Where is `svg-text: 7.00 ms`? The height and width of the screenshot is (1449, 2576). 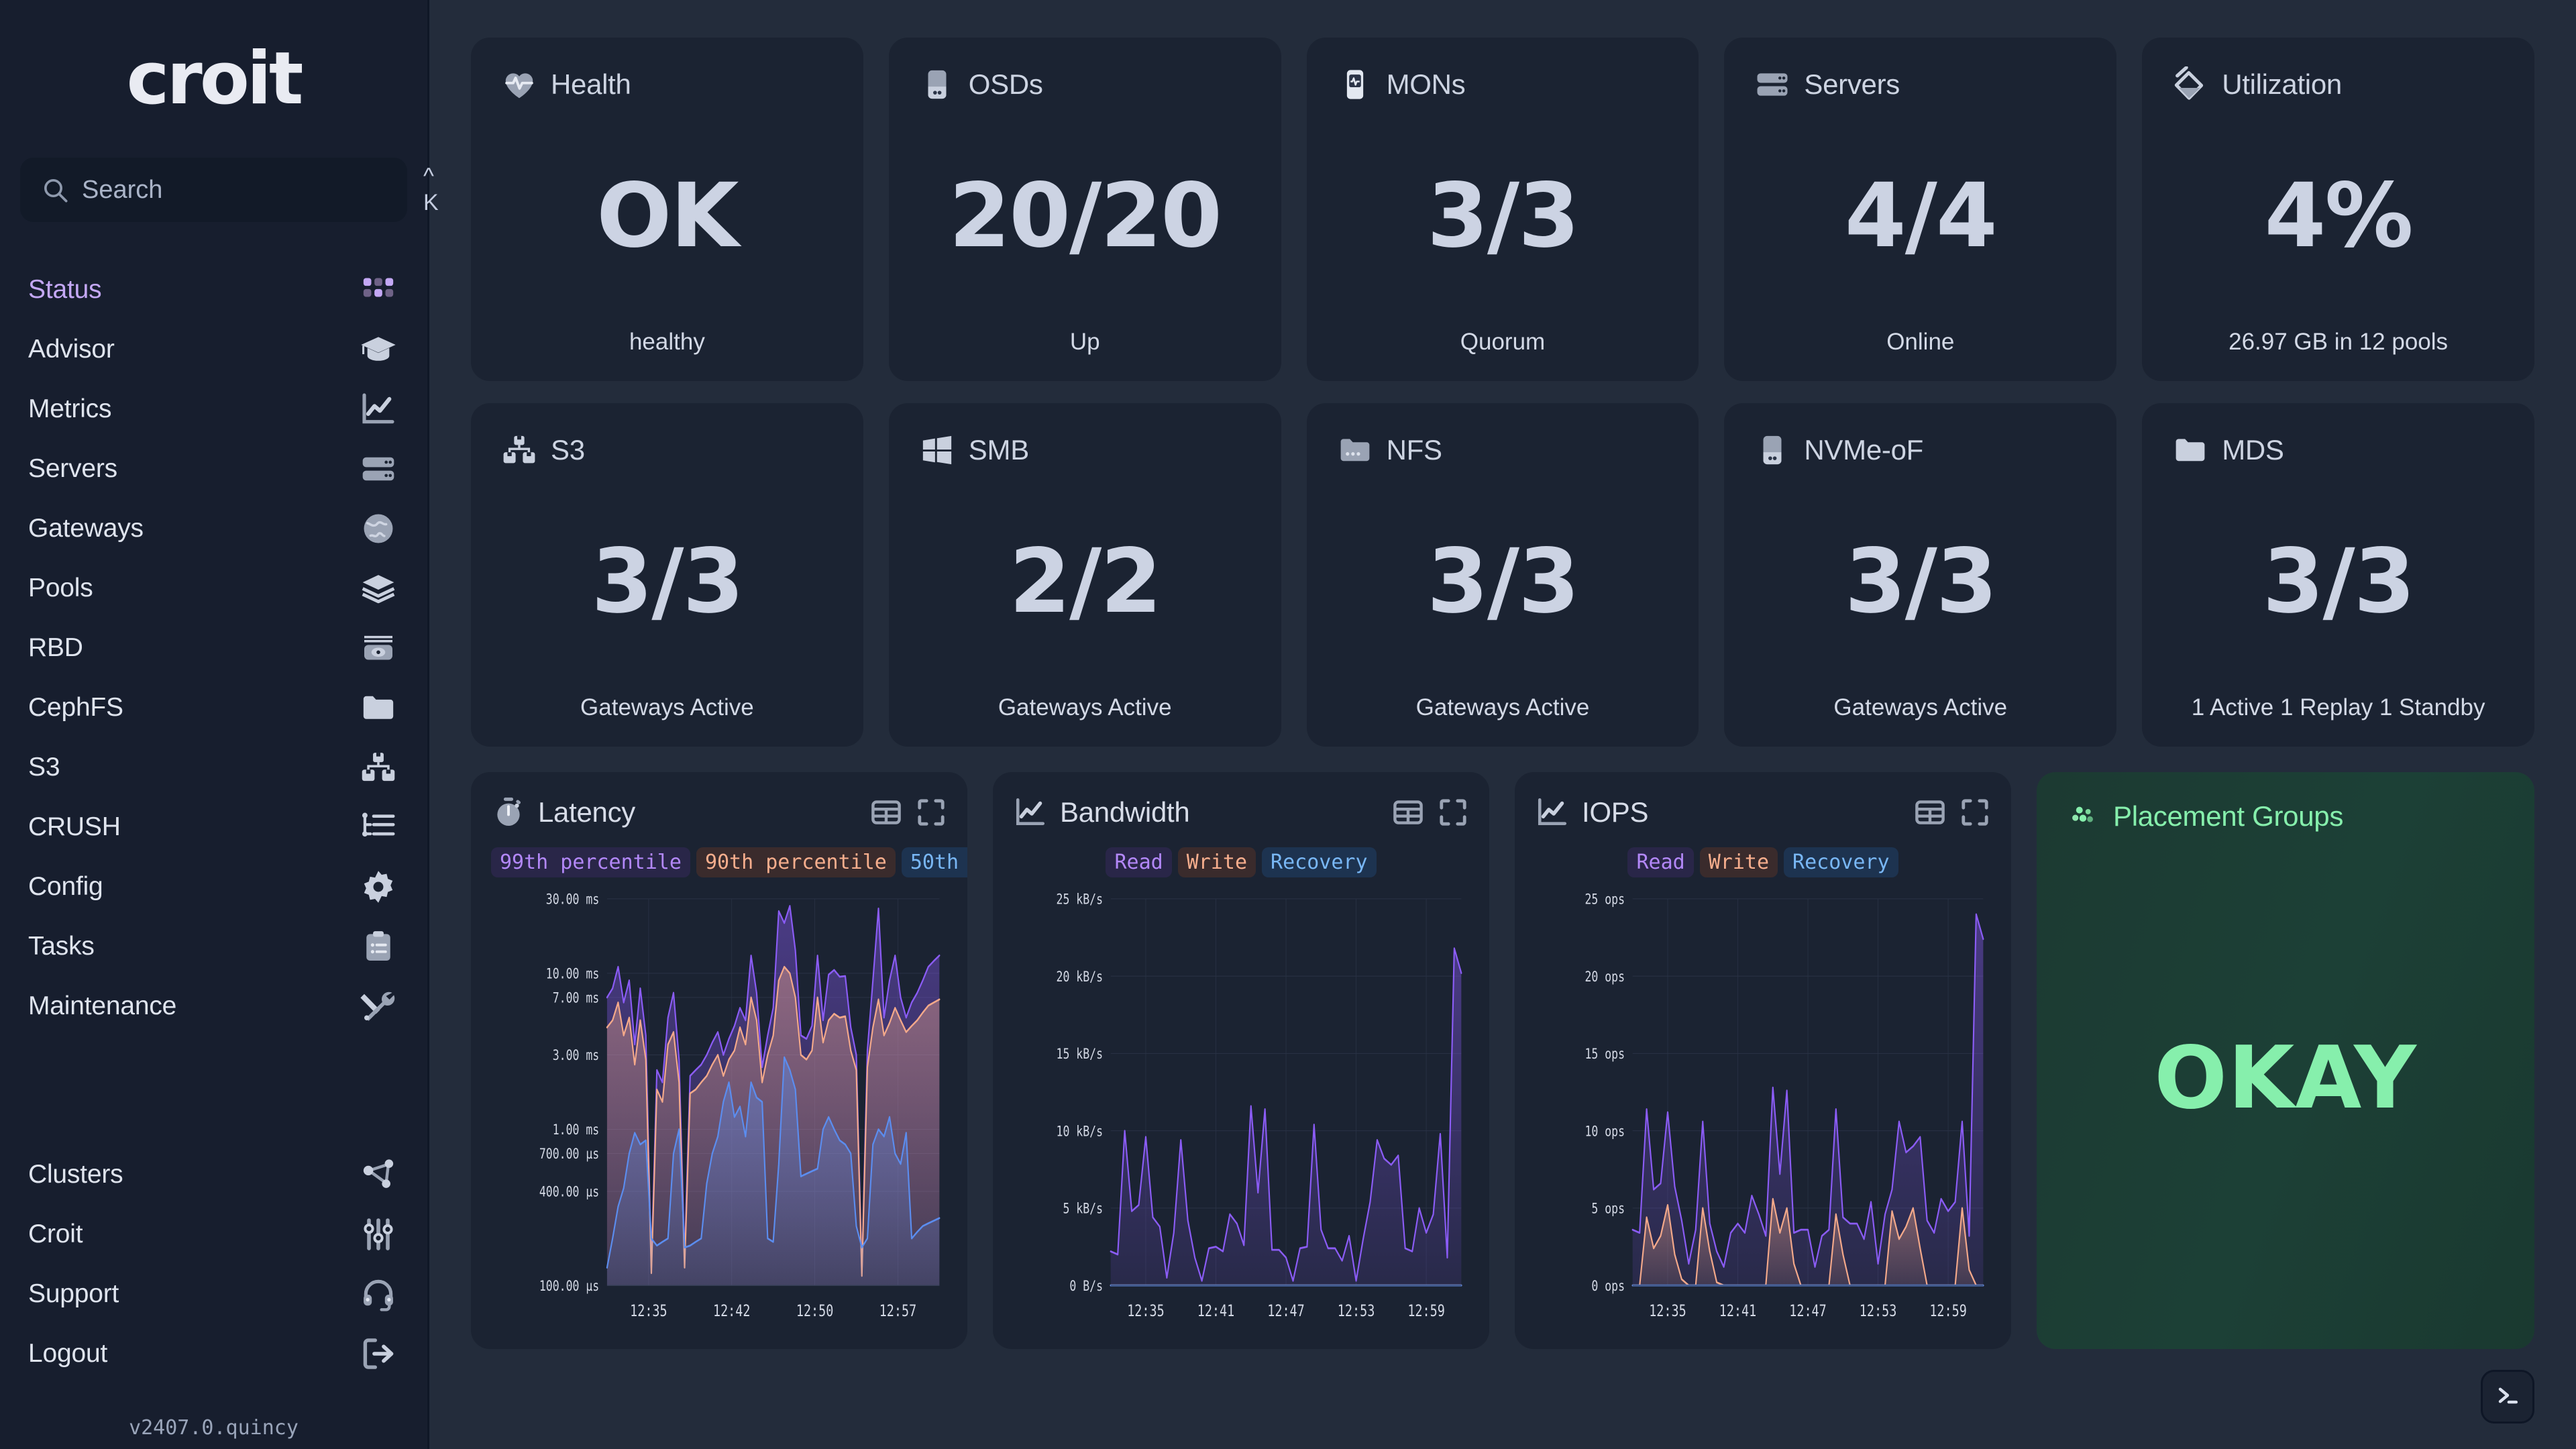
svg-text: 7.00 ms is located at coordinates (576, 997).